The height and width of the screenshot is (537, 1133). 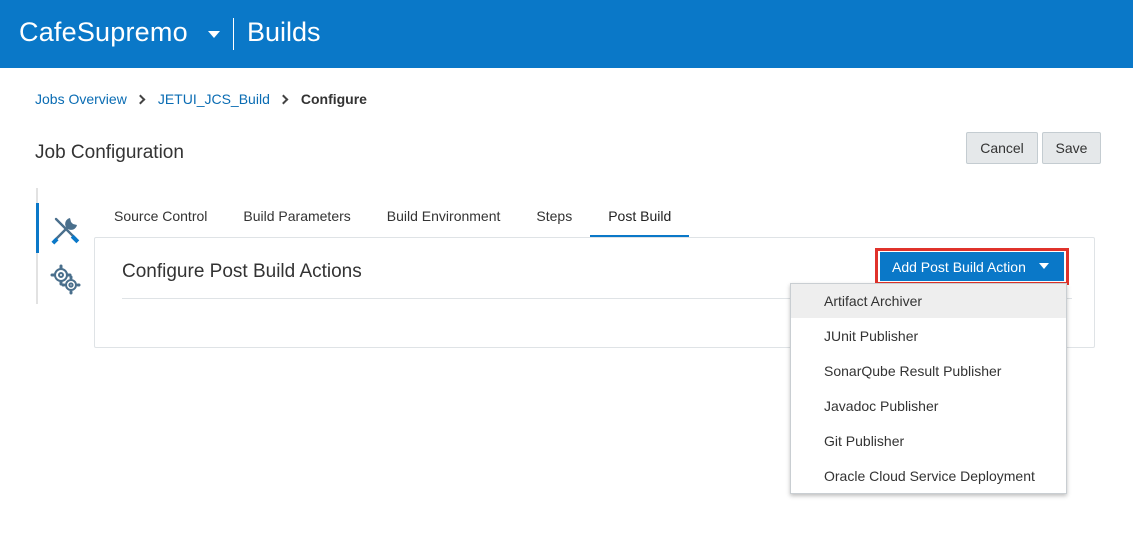 What do you see at coordinates (928, 301) in the screenshot?
I see `menu-item-artifact-archiver: Artifact Archiver` at bounding box center [928, 301].